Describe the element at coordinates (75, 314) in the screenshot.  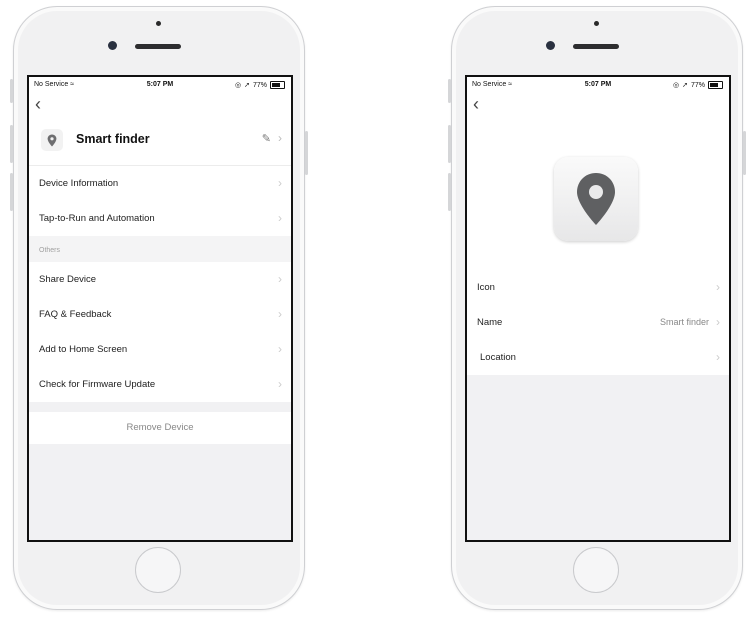
I see `list-item-label: FAQ & Feedback` at that location.